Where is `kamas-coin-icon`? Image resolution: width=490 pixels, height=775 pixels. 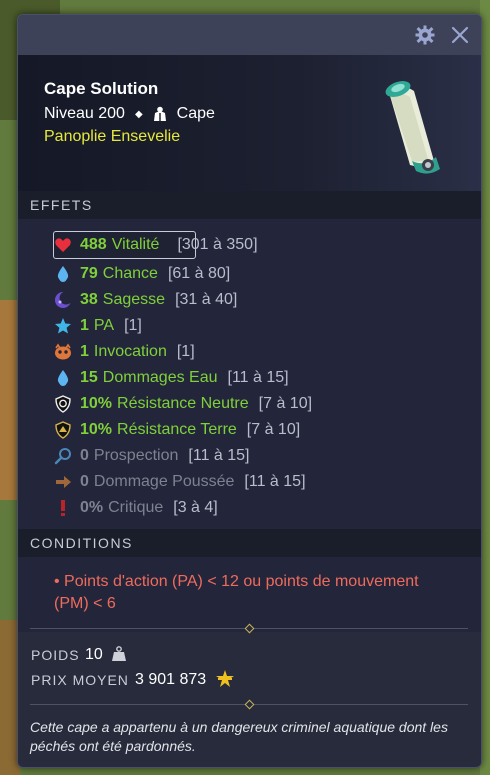
kamas-coin-icon is located at coordinates (225, 678).